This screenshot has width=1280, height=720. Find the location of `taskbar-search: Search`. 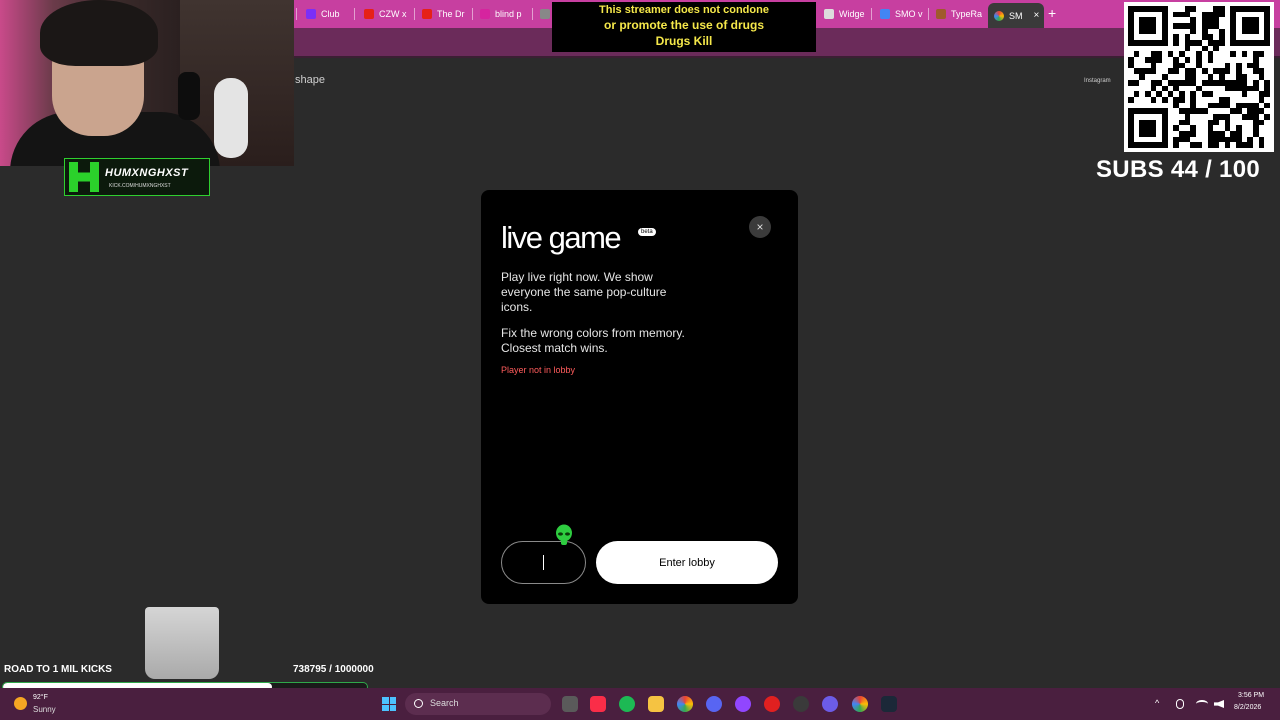

taskbar-search: Search is located at coordinates (478, 704).